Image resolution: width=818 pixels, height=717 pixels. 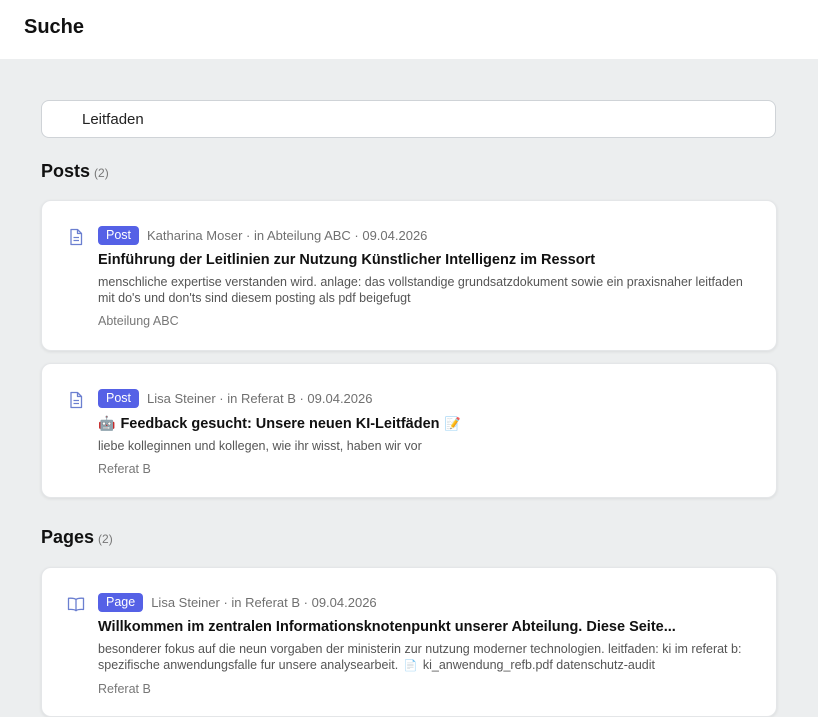 I want to click on post-location: Referat B, so click(x=124, y=469).